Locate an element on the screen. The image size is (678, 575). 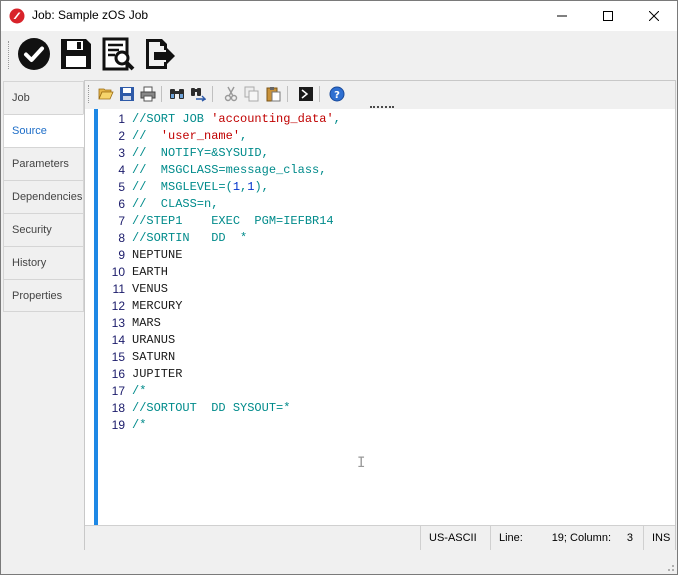
code-line: 2 // 'user_name', is located at coordinates (220, 136).